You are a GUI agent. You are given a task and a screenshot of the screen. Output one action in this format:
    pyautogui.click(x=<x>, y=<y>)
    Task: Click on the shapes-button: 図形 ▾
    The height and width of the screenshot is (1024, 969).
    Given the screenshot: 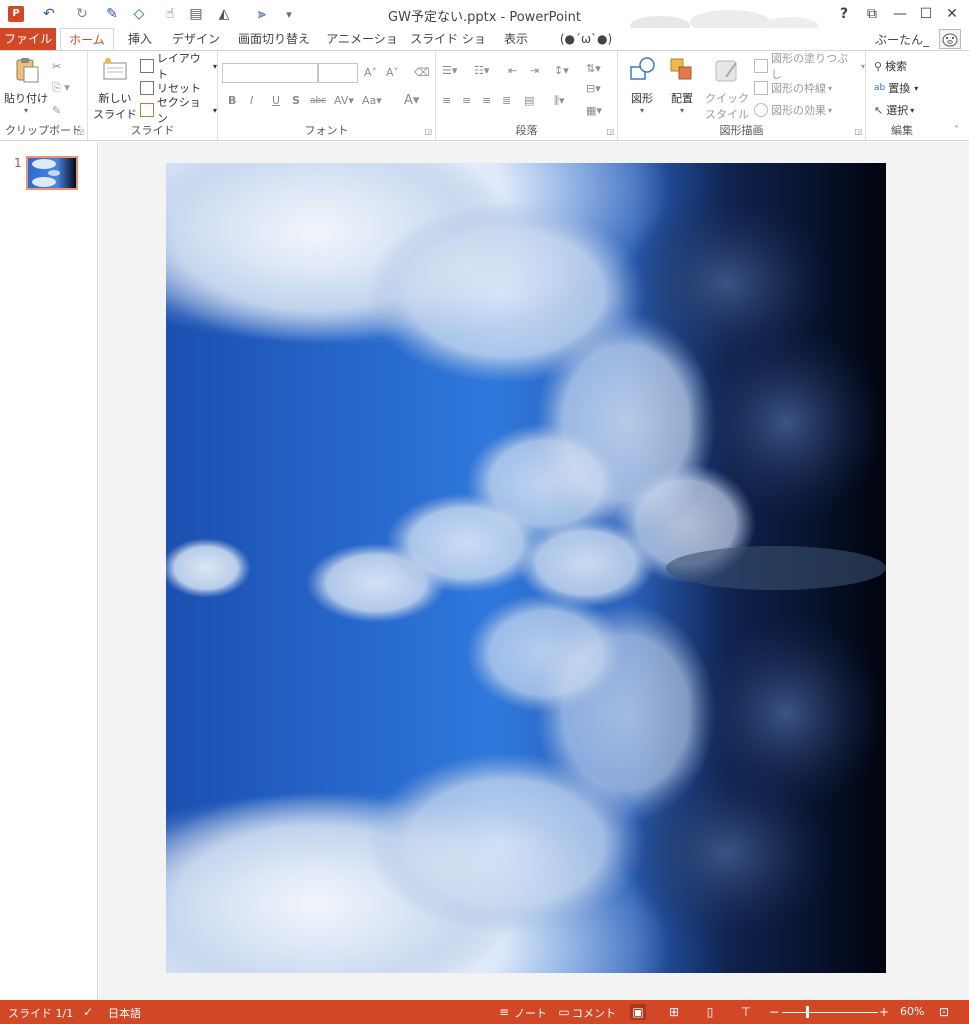 What is the action you would take?
    pyautogui.click(x=642, y=85)
    